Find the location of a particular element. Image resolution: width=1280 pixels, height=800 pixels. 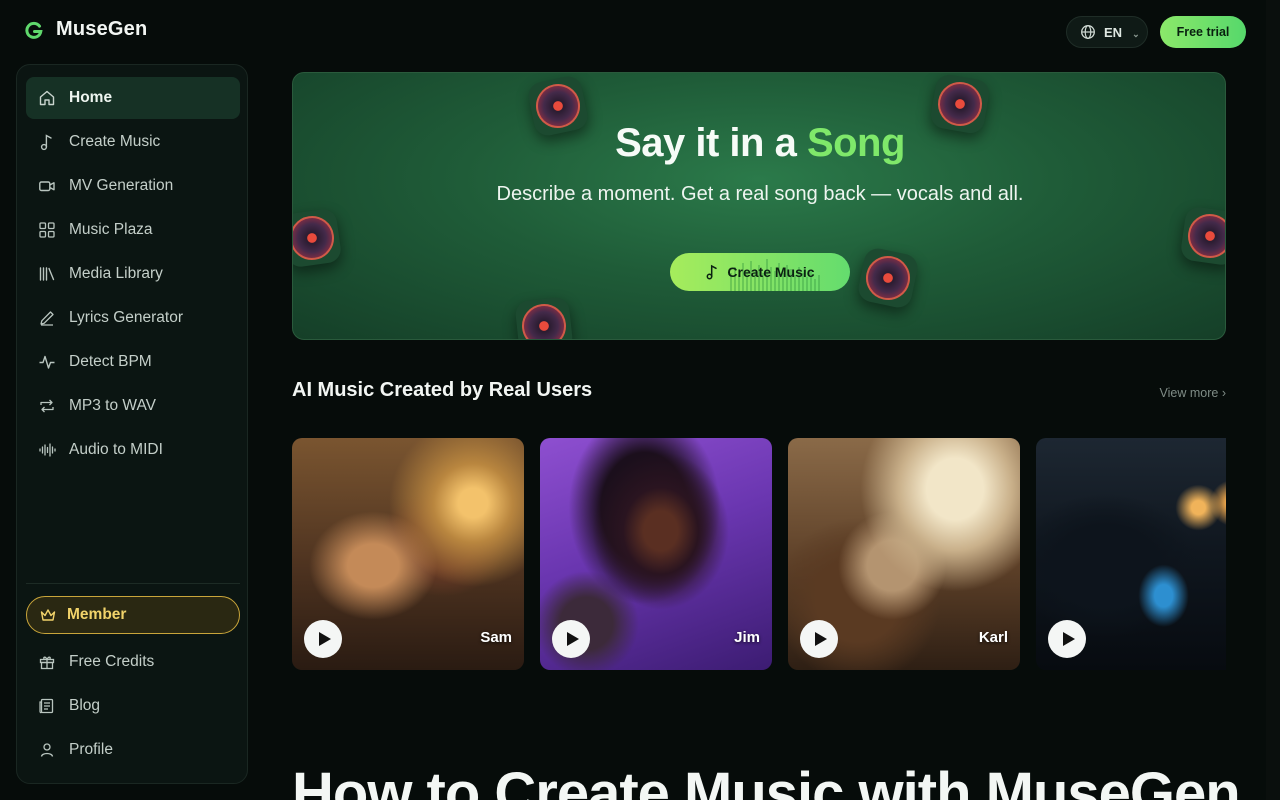

card-artist-name: Jim is located at coordinates (747, 637).